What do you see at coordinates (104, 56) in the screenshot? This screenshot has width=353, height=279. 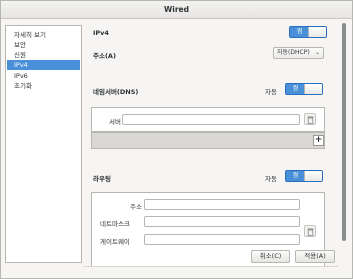 I see `address-label: 주소(A)` at bounding box center [104, 56].